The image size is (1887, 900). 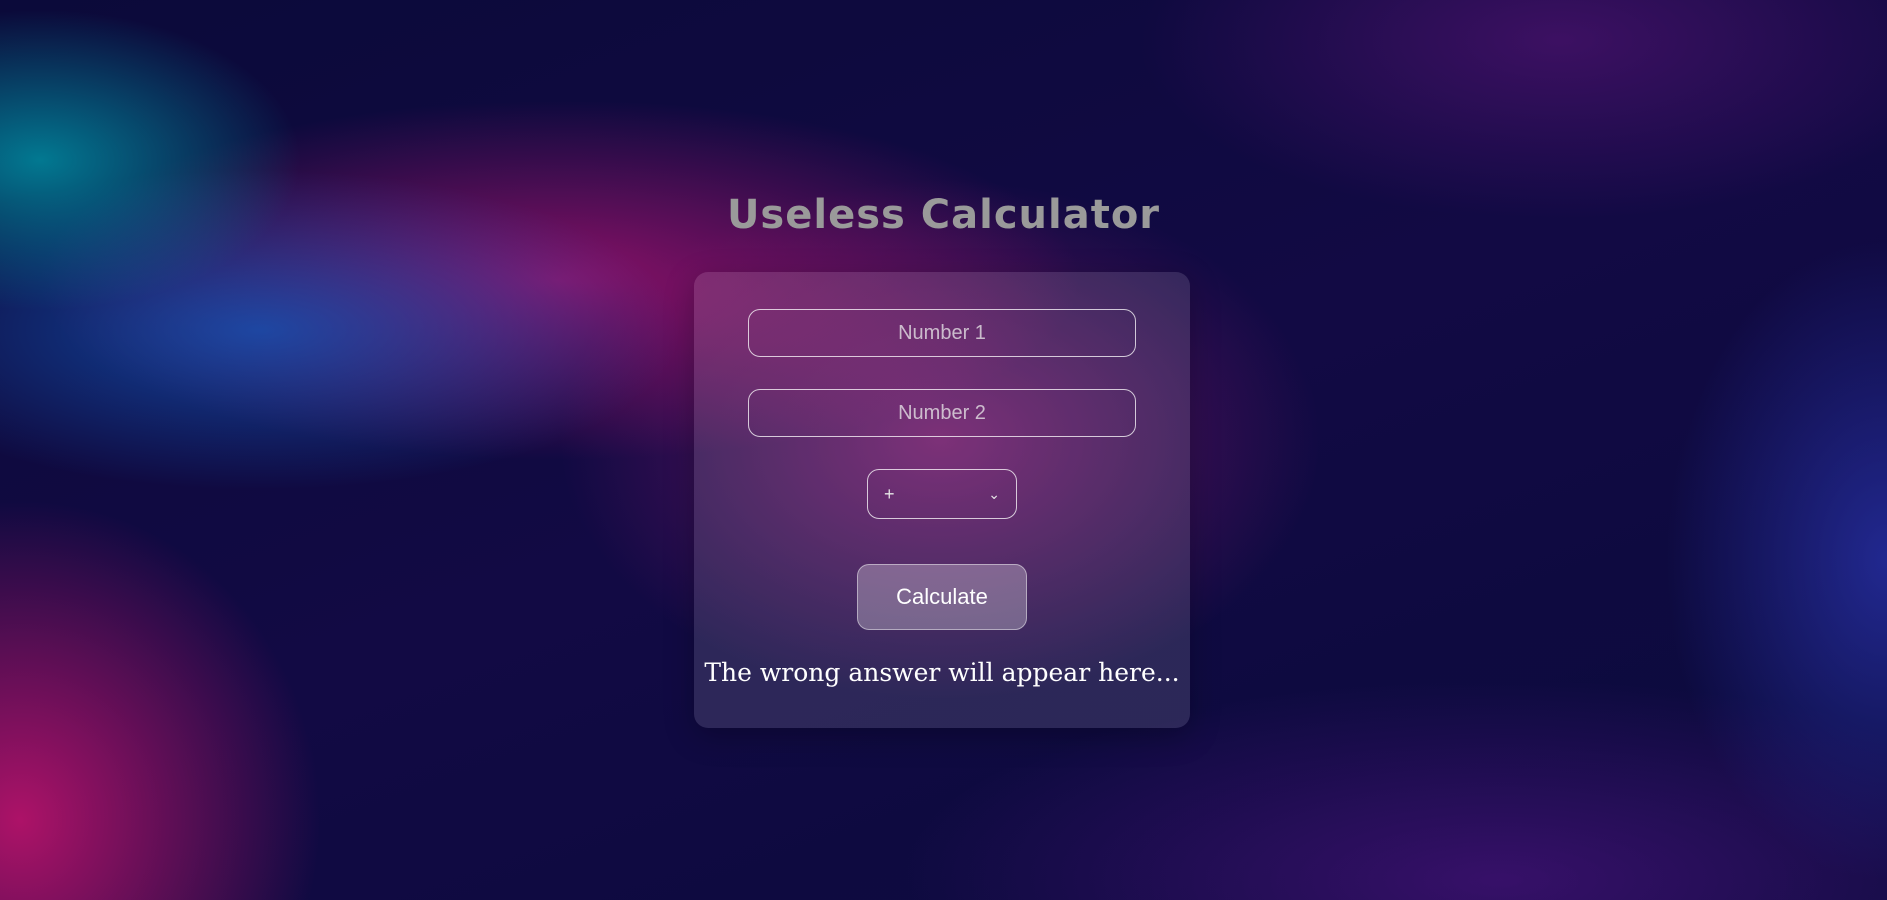 What do you see at coordinates (942, 333) in the screenshot?
I see `number1-input` at bounding box center [942, 333].